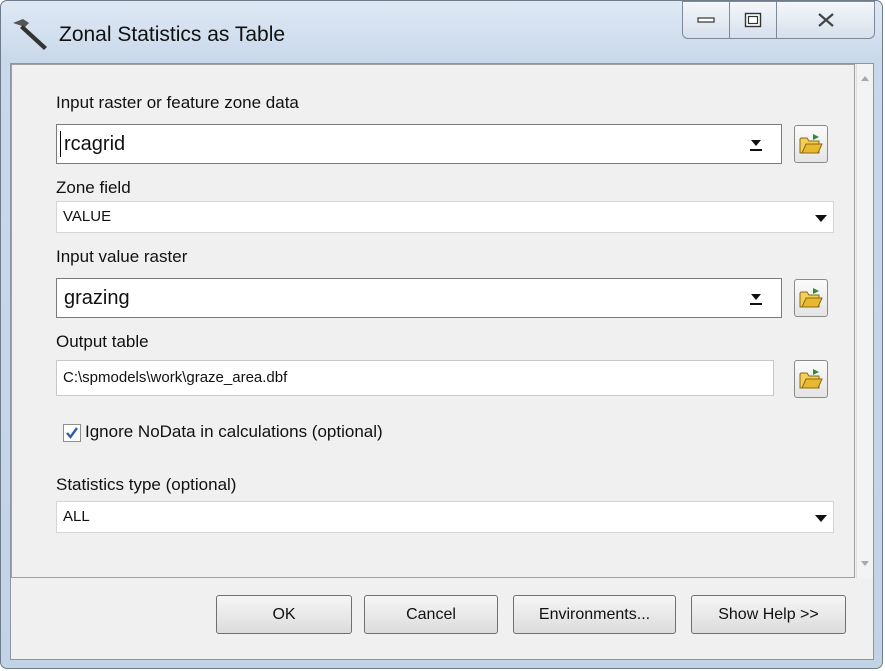 This screenshot has width=885, height=671. I want to click on ignore-nodata-label: Ignore NoData in calculations (optional), so click(234, 432).